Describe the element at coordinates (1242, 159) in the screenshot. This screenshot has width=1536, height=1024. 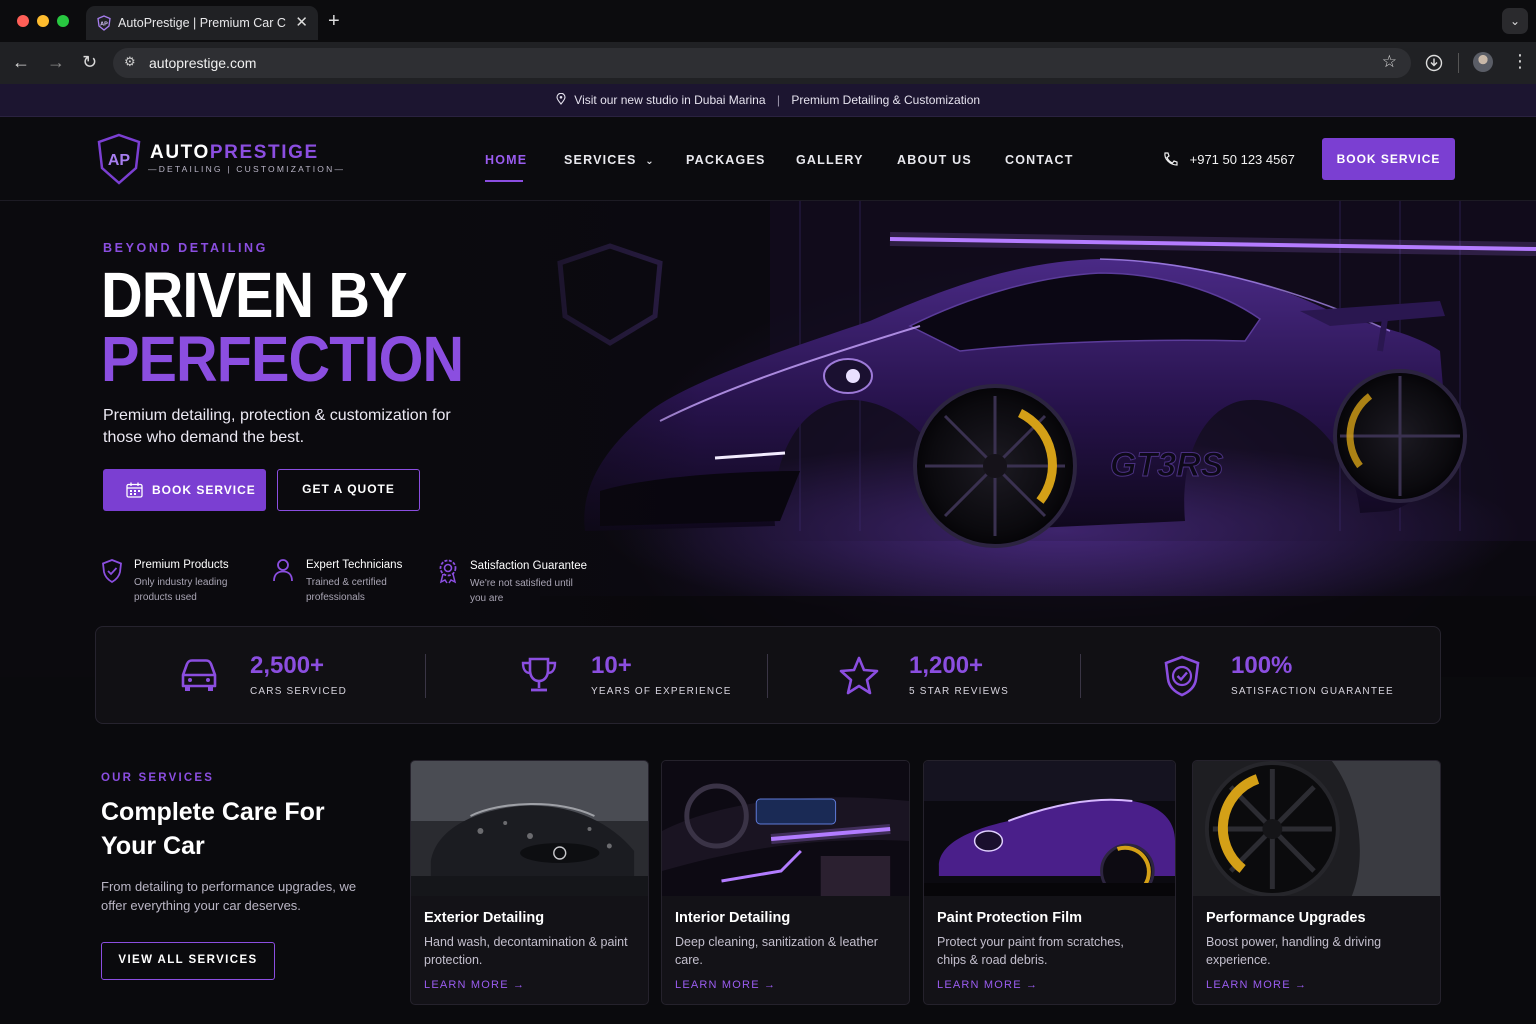
I see `phone-number: +971 50 123 4567` at that location.